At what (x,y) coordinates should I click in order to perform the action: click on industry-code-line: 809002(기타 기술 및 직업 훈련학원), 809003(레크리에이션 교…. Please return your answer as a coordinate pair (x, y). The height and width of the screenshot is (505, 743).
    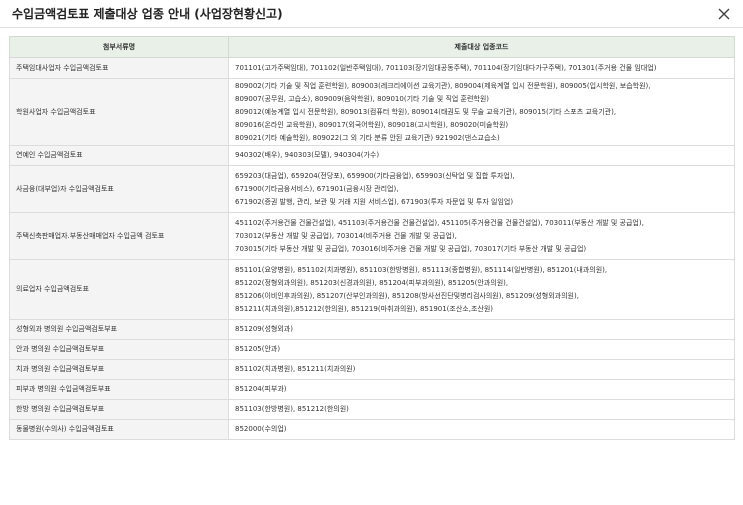
    Looking at the image, I should click on (443, 85).